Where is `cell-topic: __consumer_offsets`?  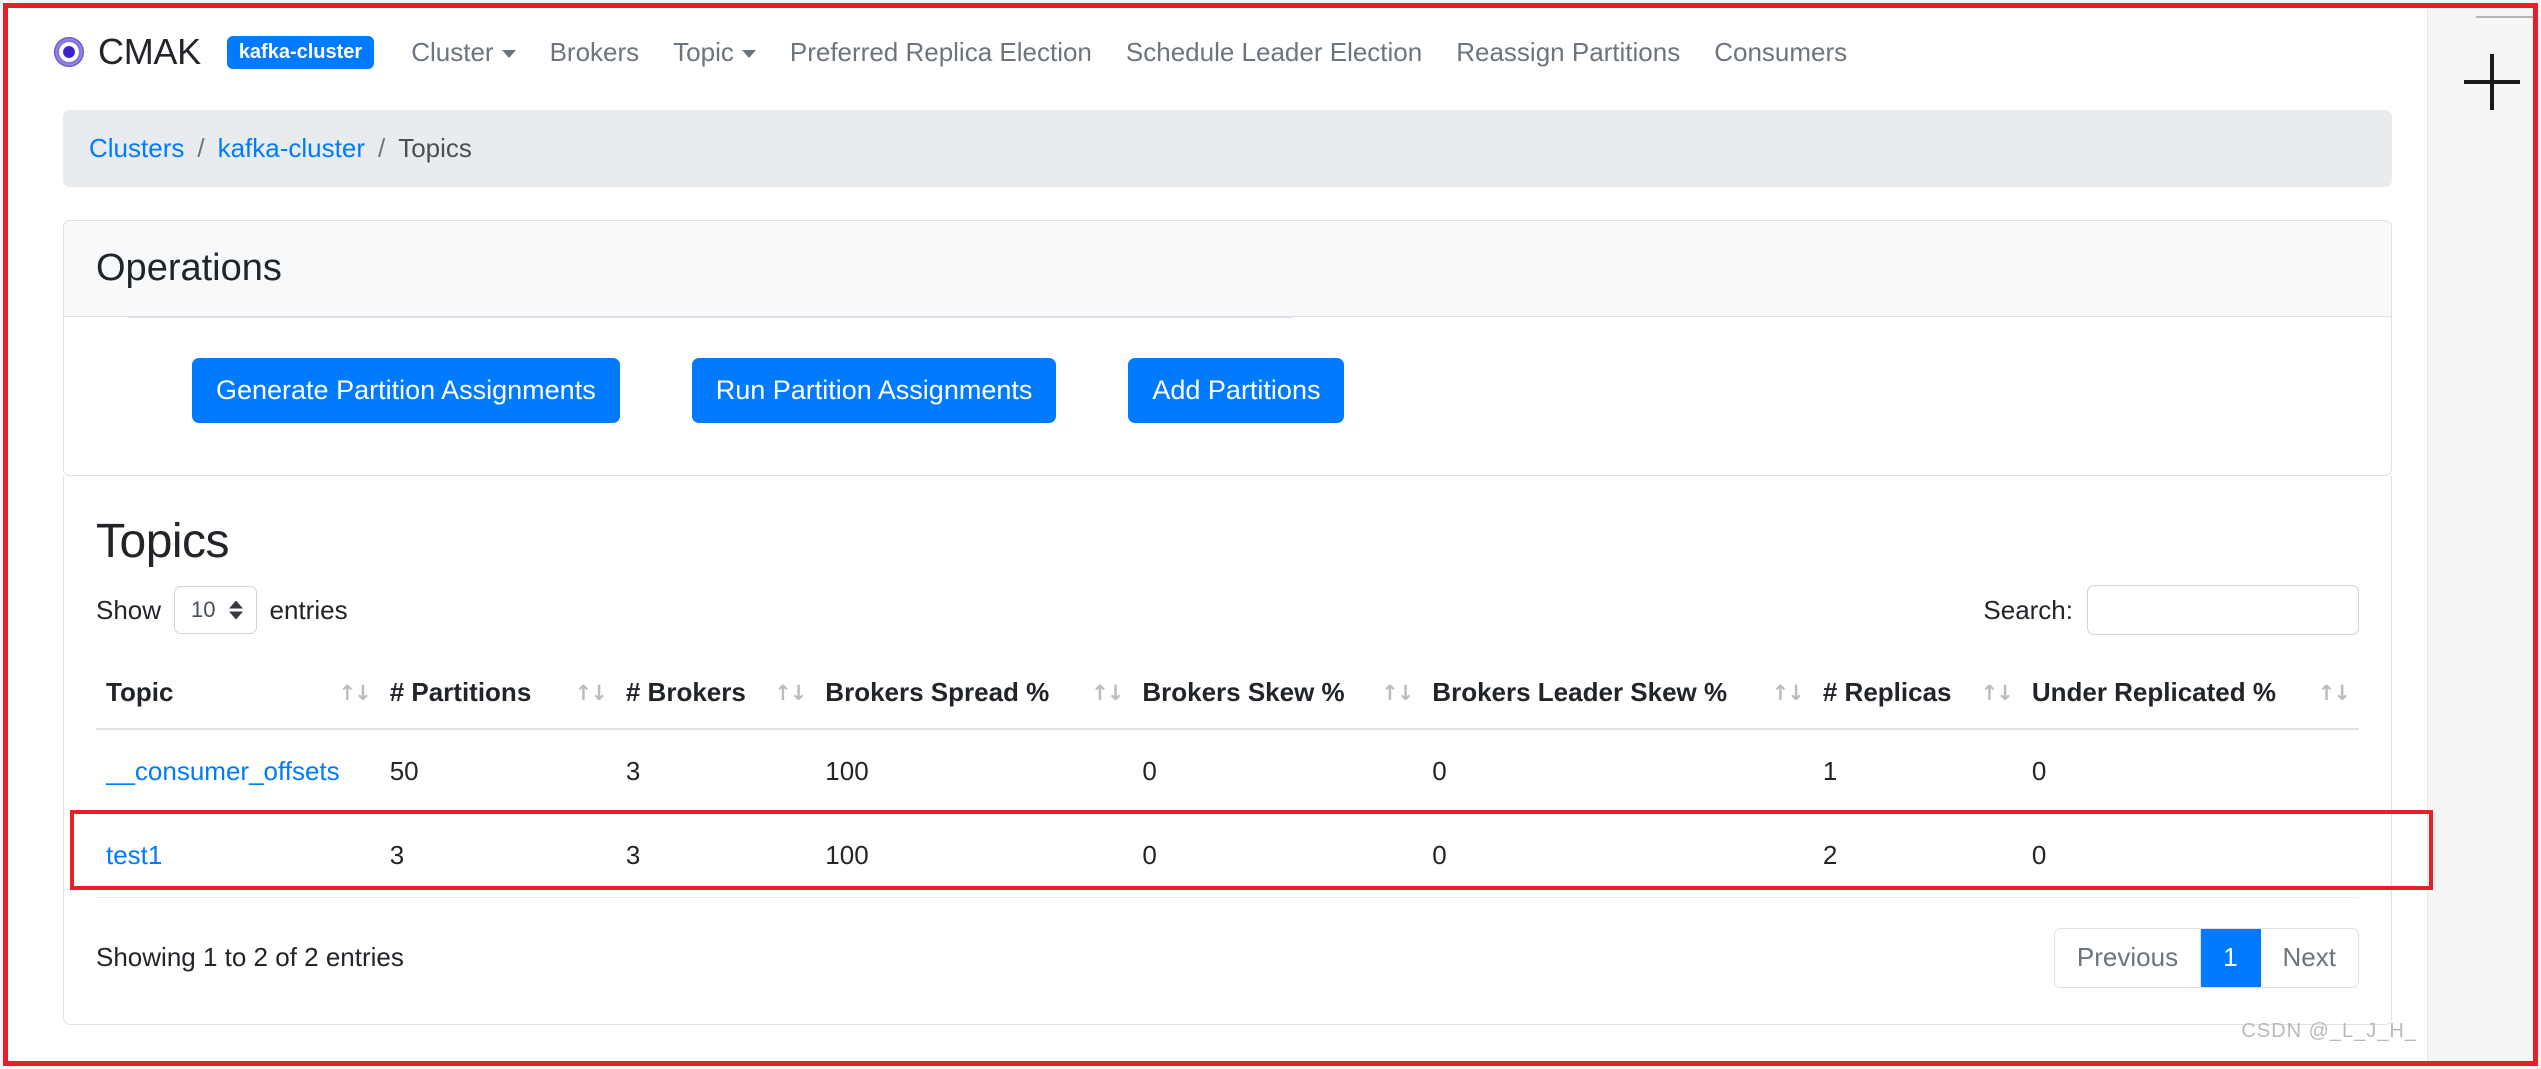
cell-topic: __consumer_offsets is located at coordinates (238, 772).